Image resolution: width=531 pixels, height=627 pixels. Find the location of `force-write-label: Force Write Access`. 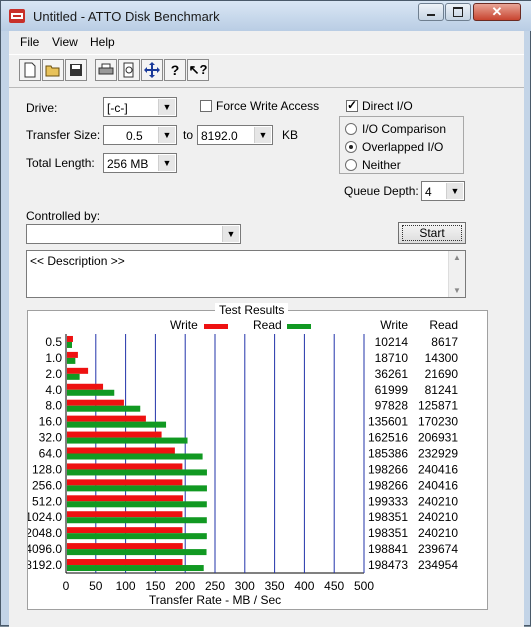

force-write-label: Force Write Access is located at coordinates (268, 106).